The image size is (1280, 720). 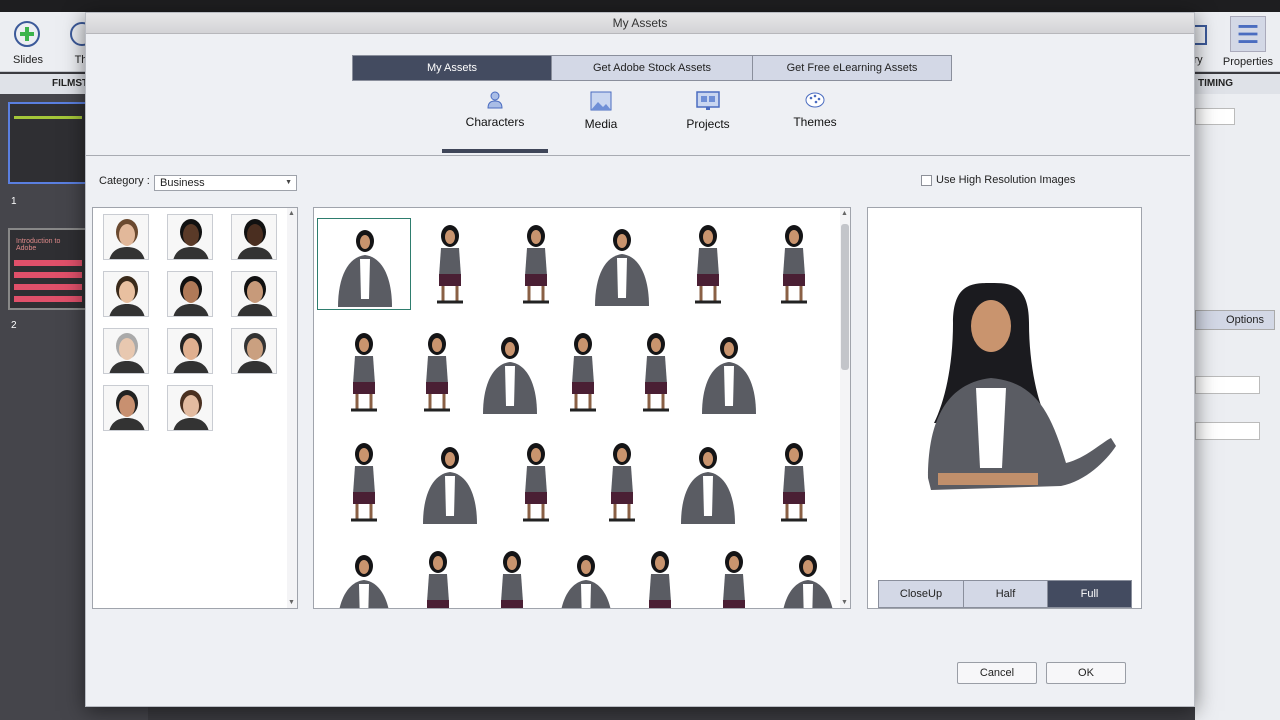 I want to click on name-field, so click(x=1215, y=116).